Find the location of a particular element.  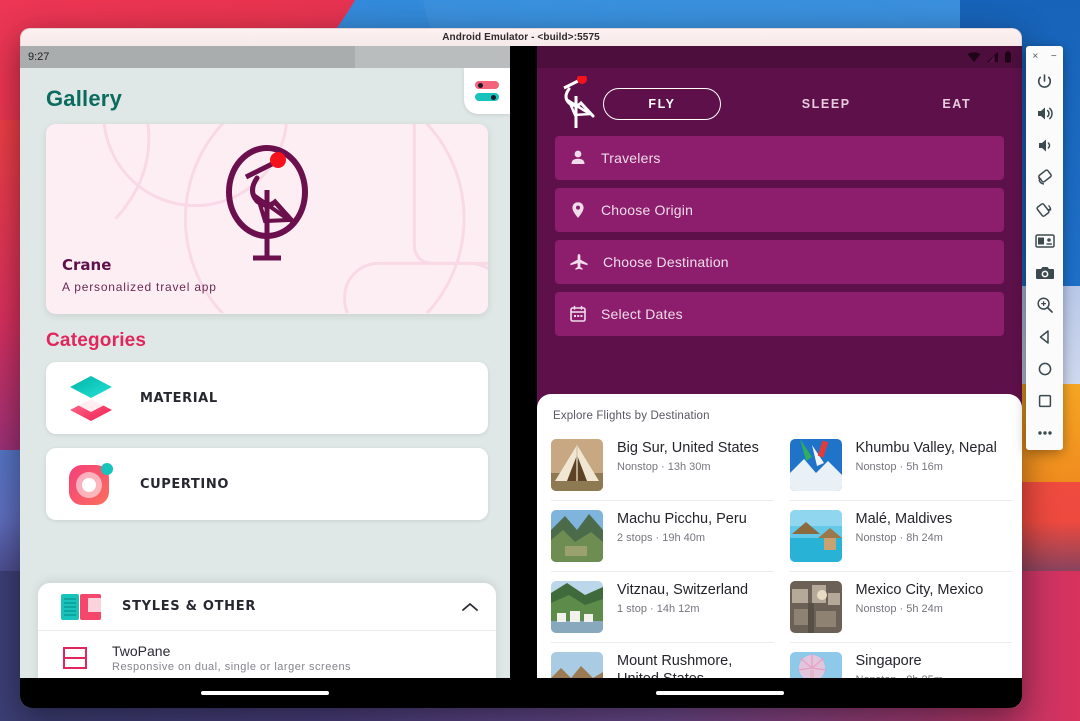

styles-section-header: STYLES & OTHER is located at coordinates (267, 607).